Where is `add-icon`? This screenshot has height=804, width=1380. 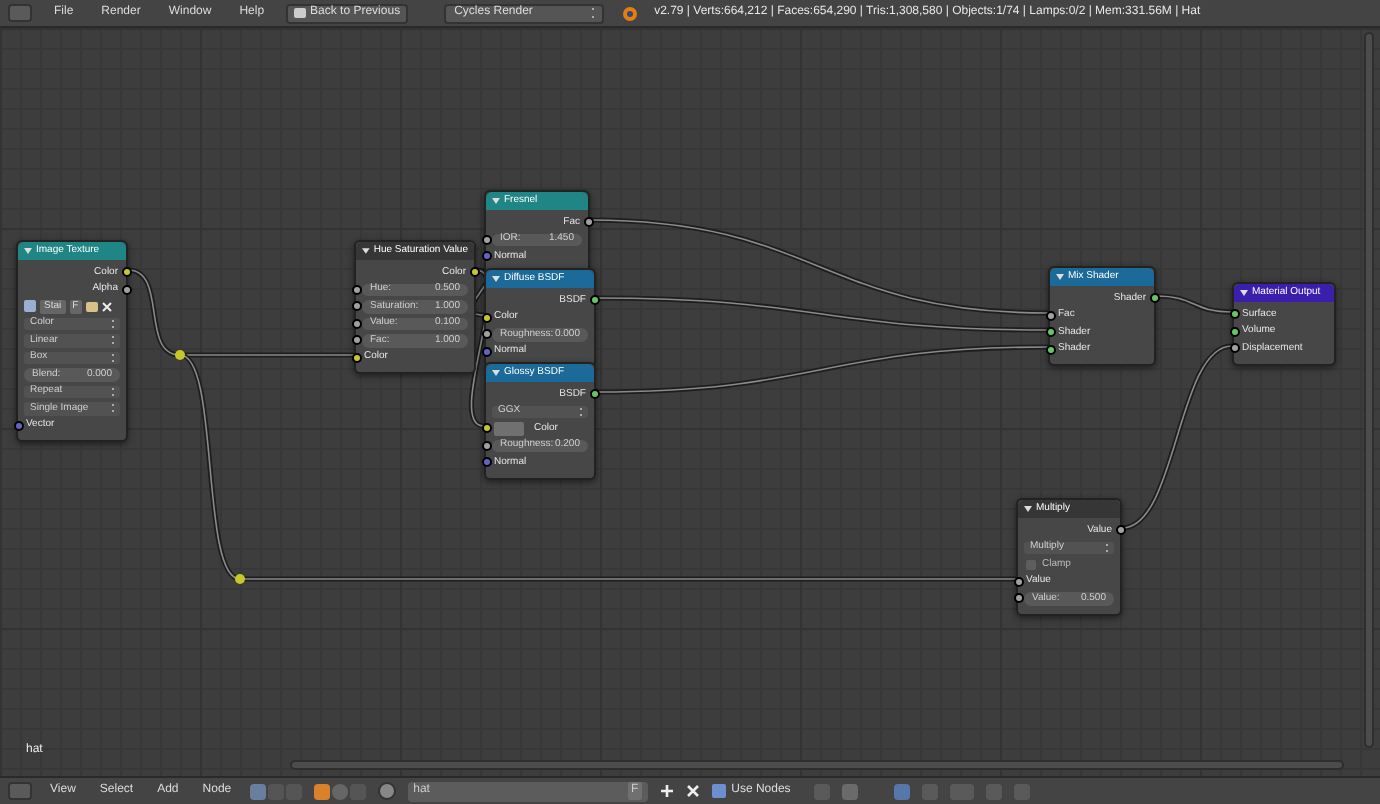 add-icon is located at coordinates (666, 791).